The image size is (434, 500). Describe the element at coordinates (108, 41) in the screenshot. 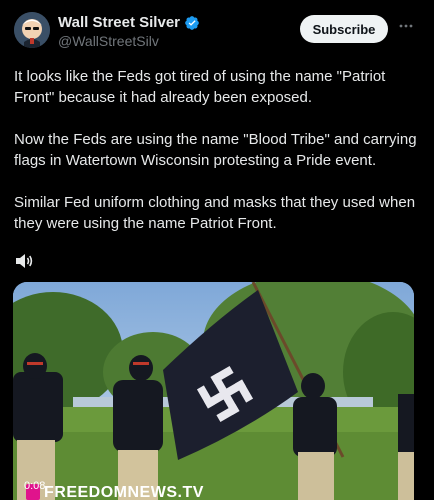

I see `author-handle: @WallStreetSilv` at that location.